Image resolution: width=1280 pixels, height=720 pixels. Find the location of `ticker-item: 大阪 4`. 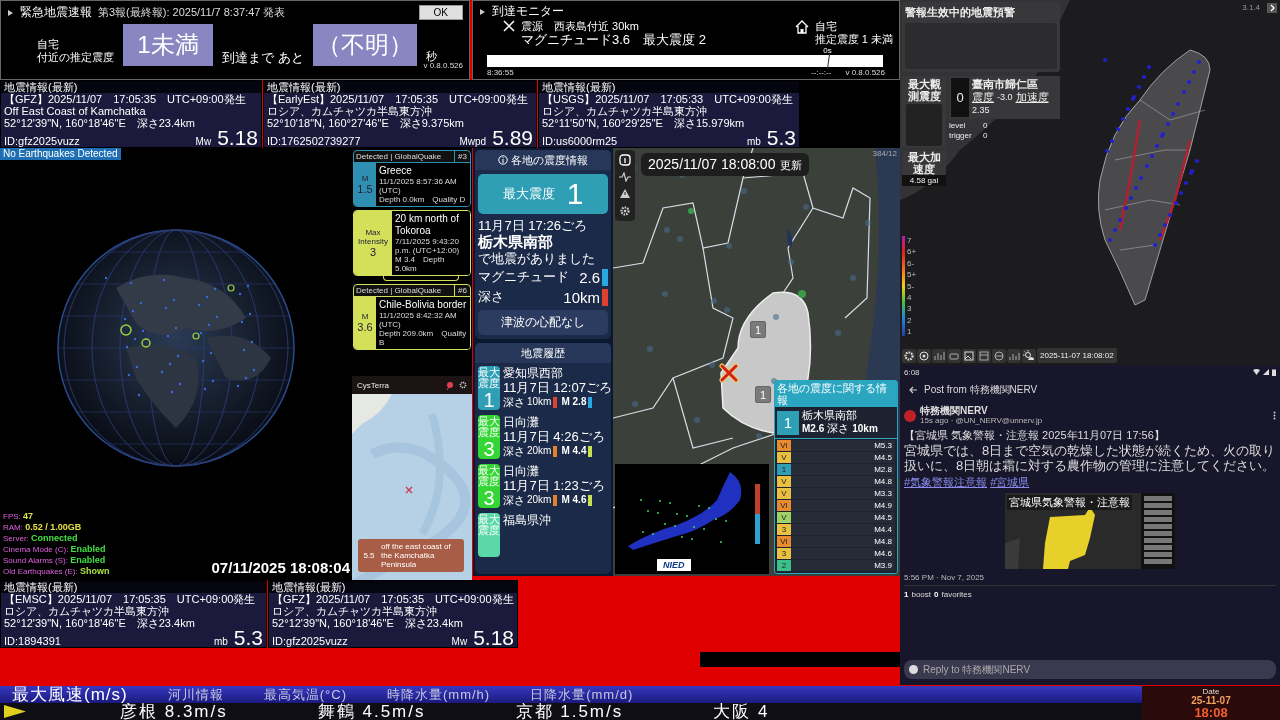

ticker-item: 大阪 4 is located at coordinates (741, 711).